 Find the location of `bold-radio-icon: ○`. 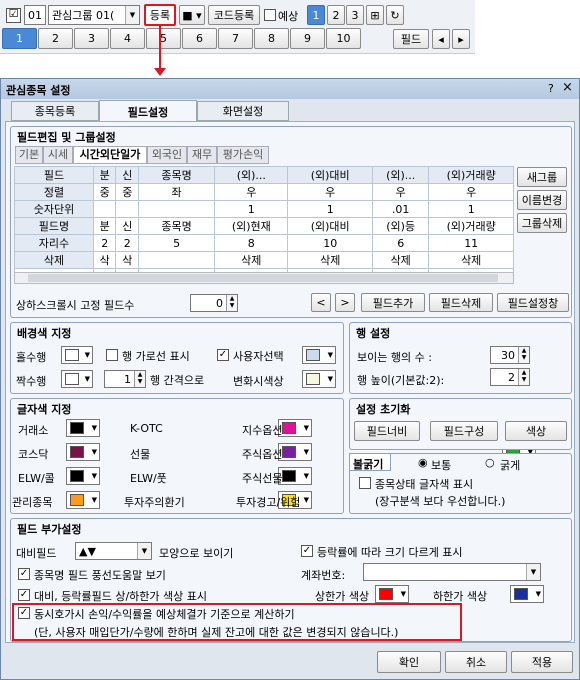

bold-radio-icon: ○ is located at coordinates (490, 462).